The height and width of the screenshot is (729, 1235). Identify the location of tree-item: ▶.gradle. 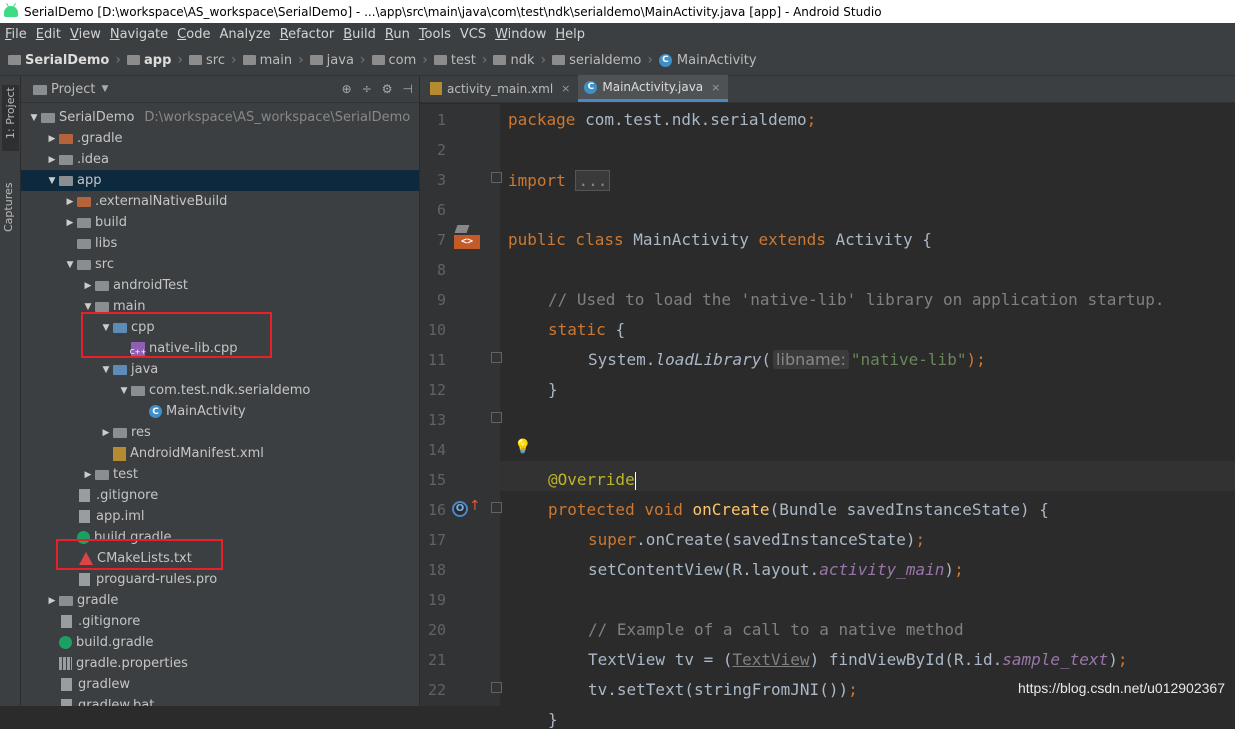
(220, 138).